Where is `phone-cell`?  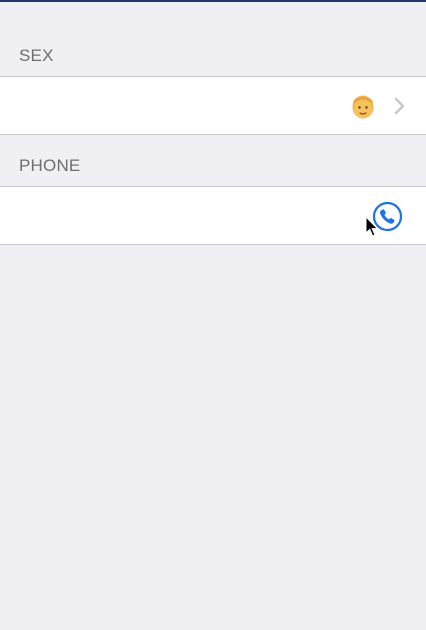
phone-cell is located at coordinates (213, 215).